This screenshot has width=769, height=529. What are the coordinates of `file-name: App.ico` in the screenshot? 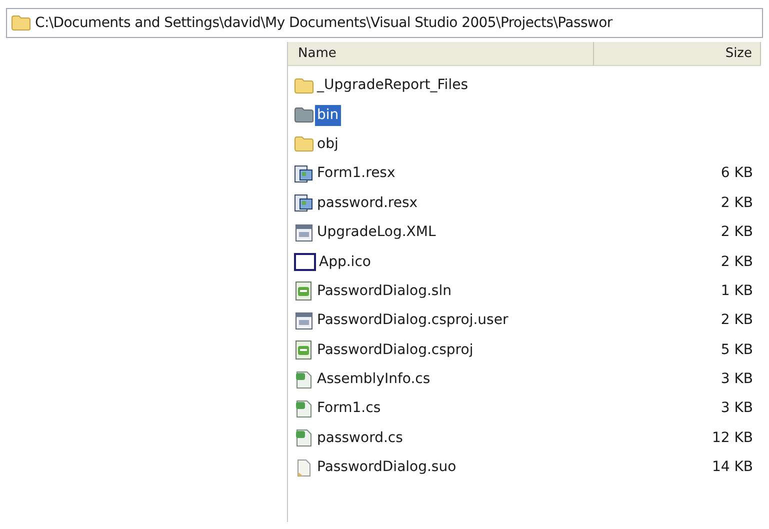 It's located at (345, 262).